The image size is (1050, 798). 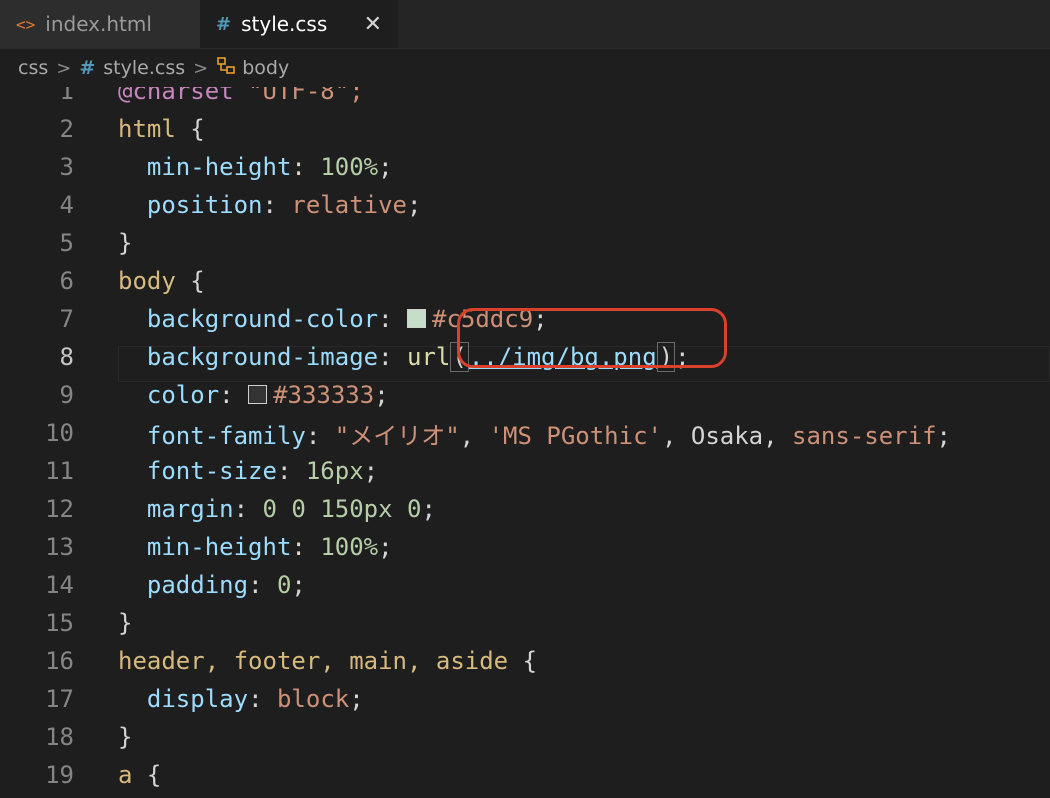 What do you see at coordinates (59, 471) in the screenshot?
I see `line-number: 11` at bounding box center [59, 471].